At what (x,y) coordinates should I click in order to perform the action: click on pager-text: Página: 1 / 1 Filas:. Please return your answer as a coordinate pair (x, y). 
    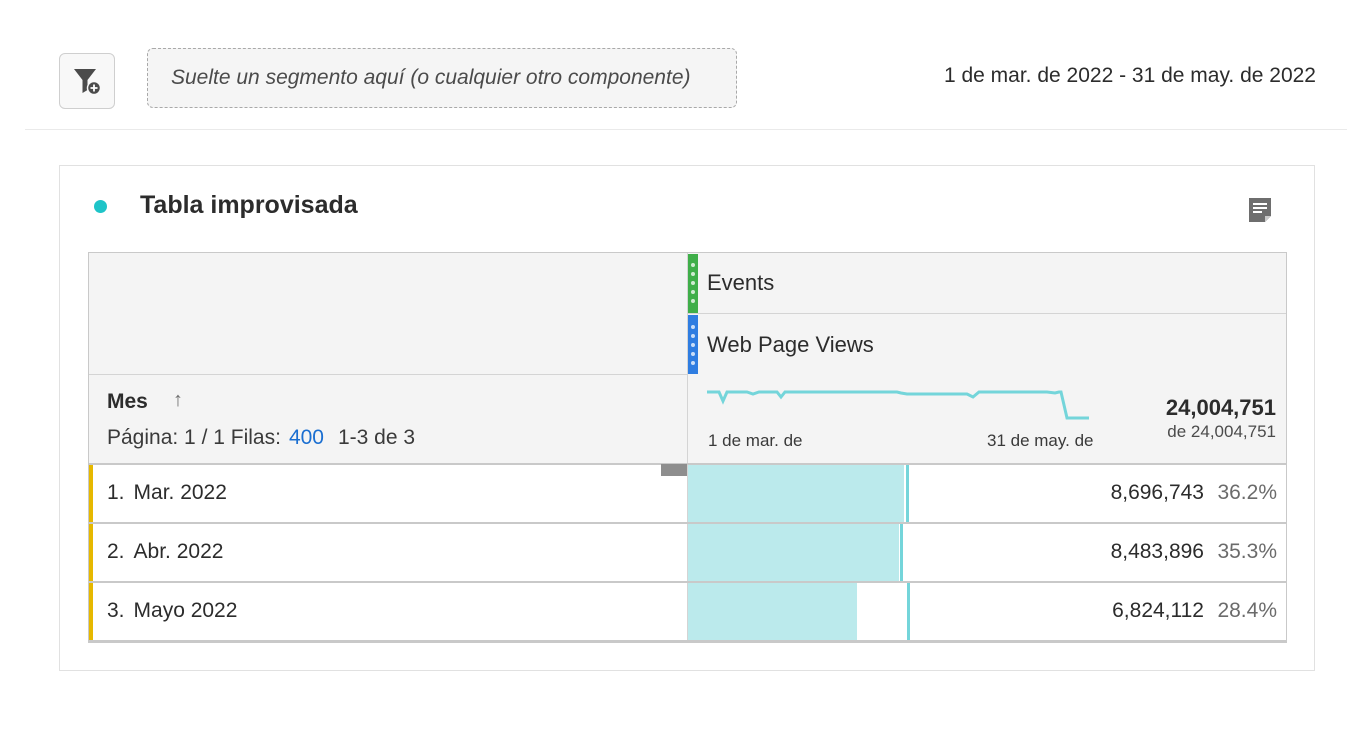
    Looking at the image, I should click on (194, 437).